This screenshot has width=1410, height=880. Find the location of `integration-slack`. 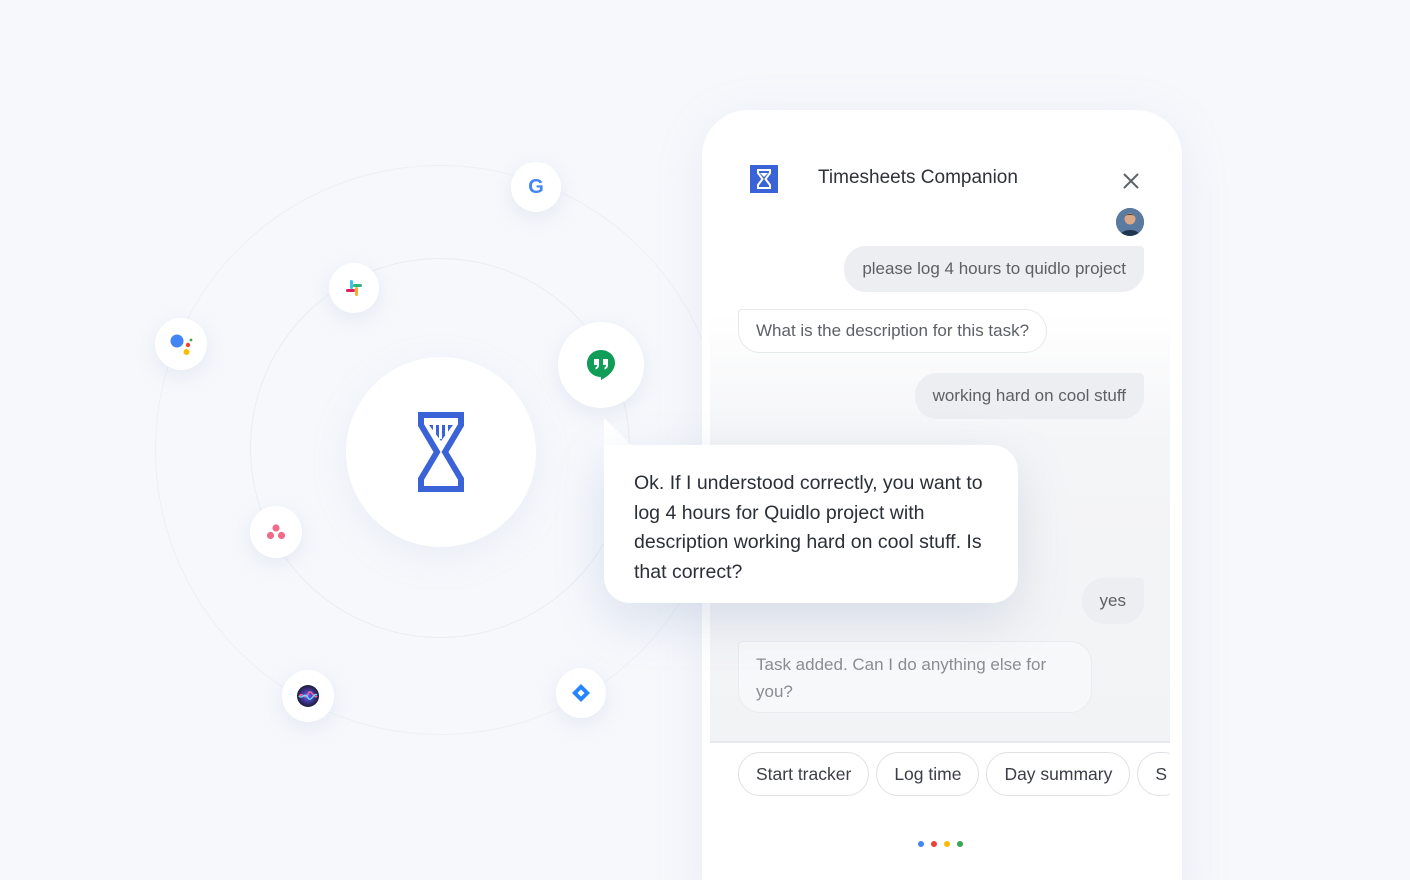

integration-slack is located at coordinates (354, 288).